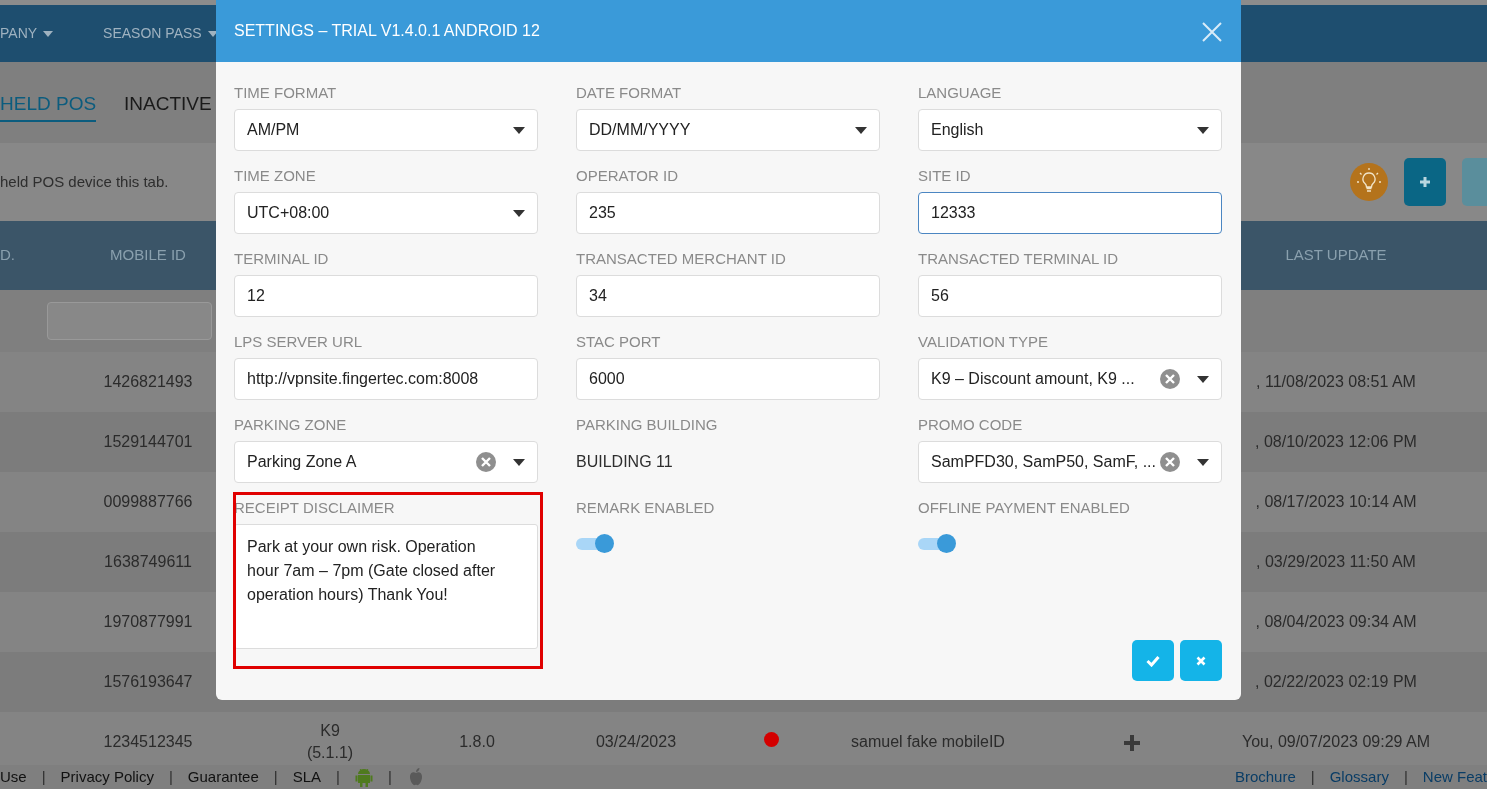 This screenshot has height=789, width=1487. What do you see at coordinates (1336, 381) in the screenshot?
I see `table-cell: , 11/08/2023 08:51 AM` at bounding box center [1336, 381].